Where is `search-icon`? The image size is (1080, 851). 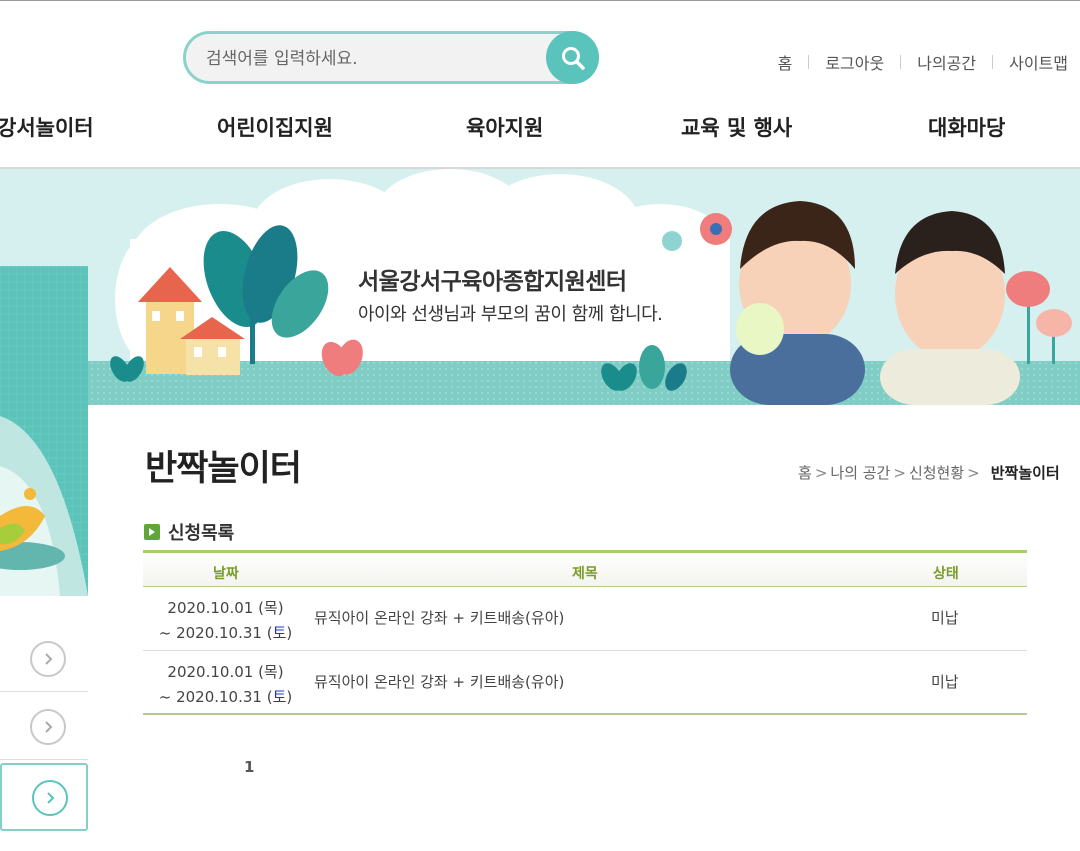 search-icon is located at coordinates (573, 58).